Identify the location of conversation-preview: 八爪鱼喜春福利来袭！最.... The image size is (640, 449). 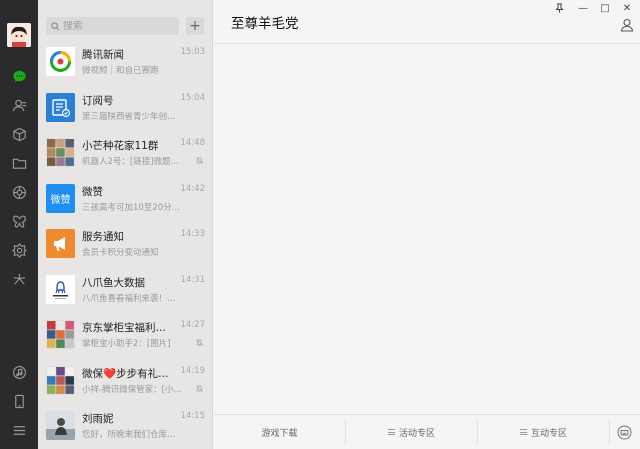
(132, 298).